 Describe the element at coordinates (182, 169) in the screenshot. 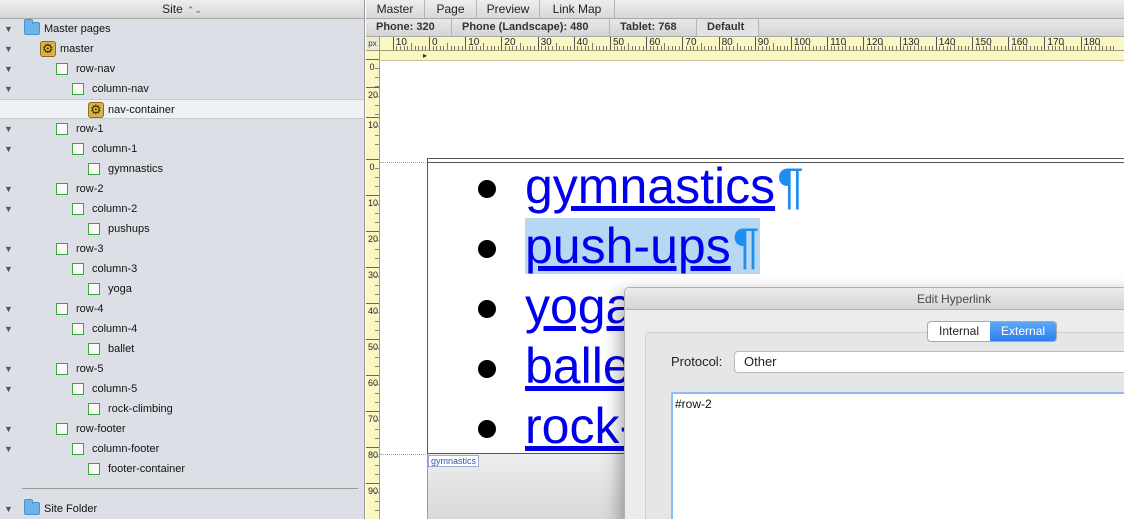

I see `tree-item: gymnastics` at that location.